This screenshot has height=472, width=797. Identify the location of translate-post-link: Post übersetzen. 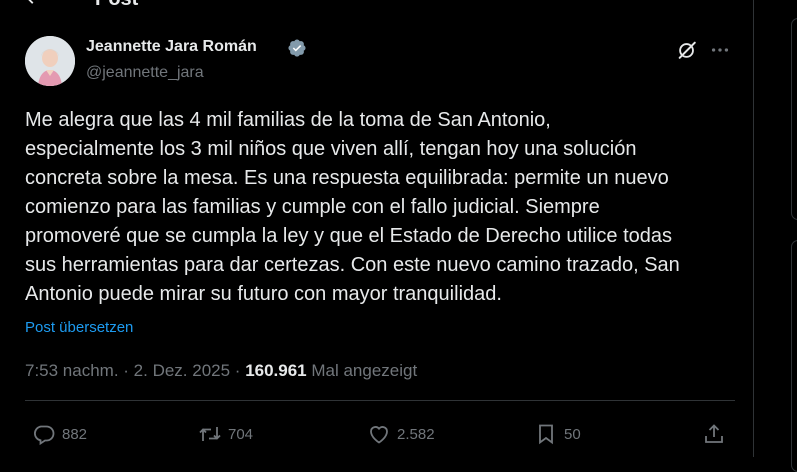
(79, 327).